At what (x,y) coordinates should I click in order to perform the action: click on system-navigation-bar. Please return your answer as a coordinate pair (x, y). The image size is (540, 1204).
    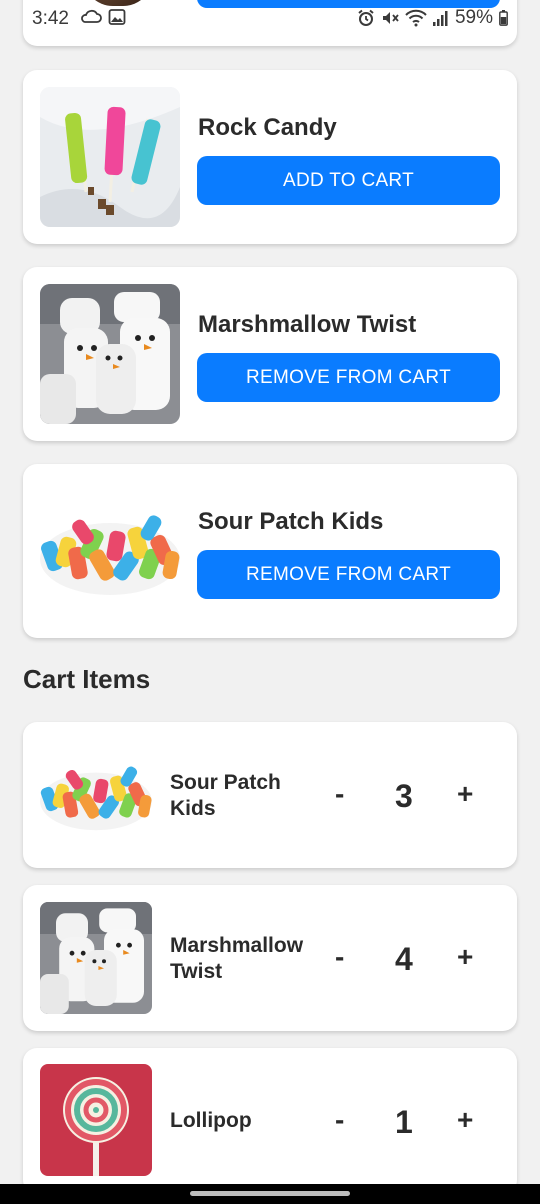
    Looking at the image, I should click on (270, 1194).